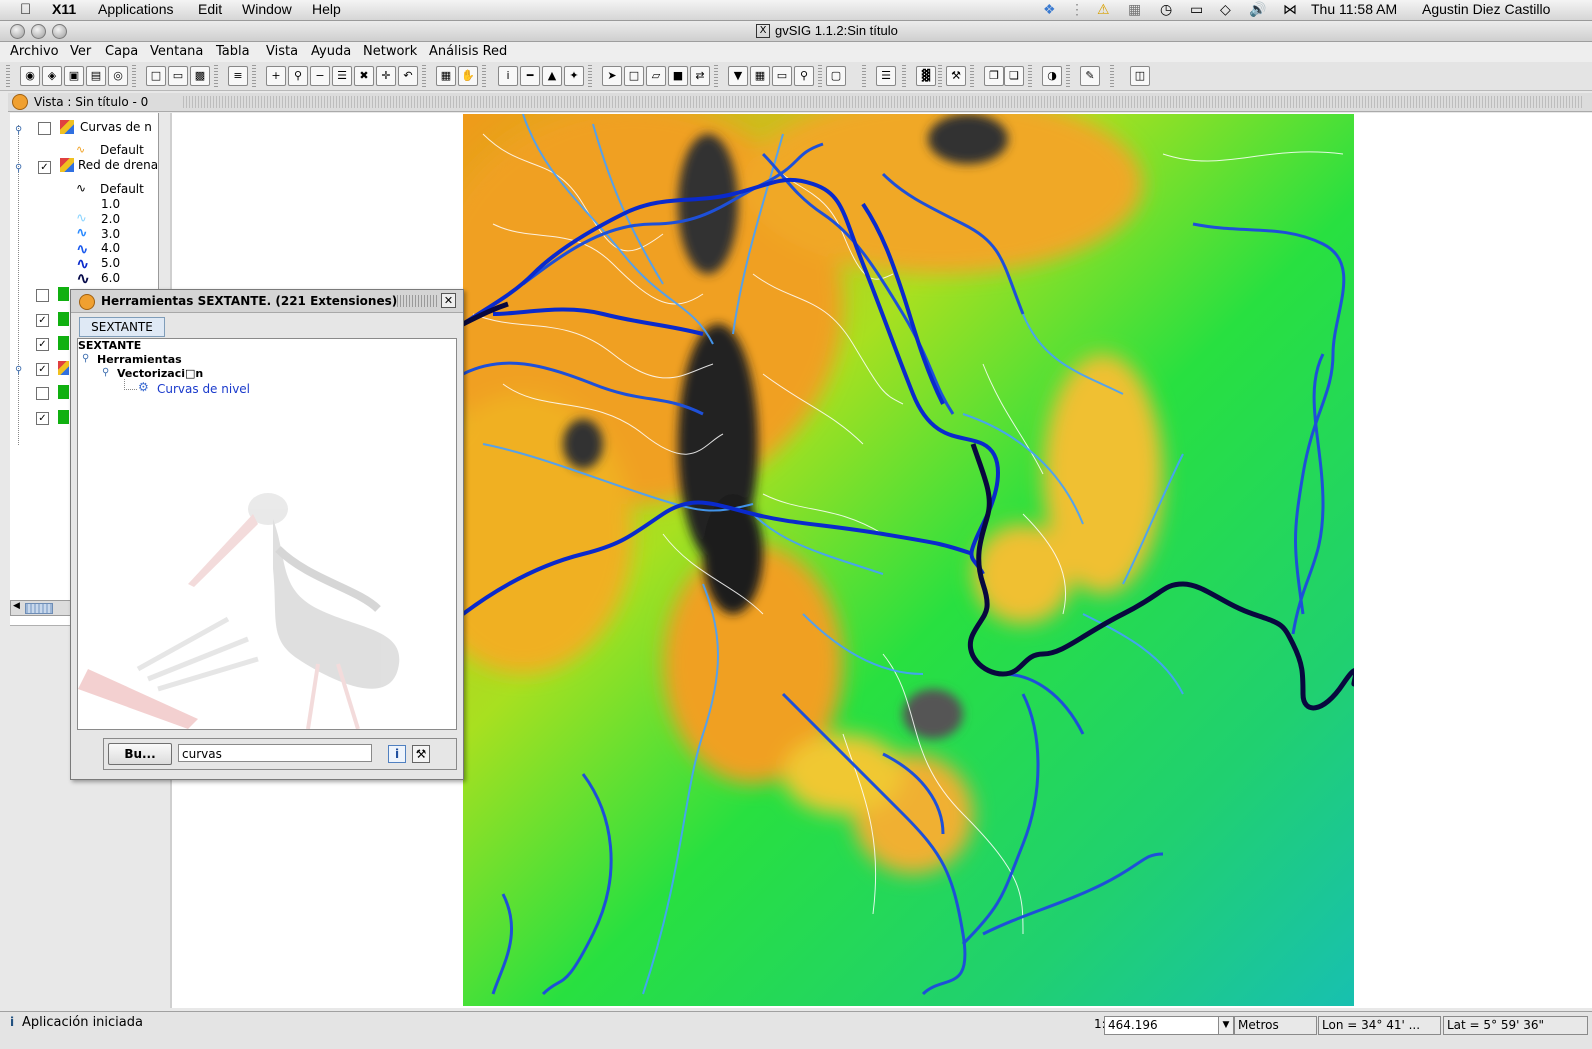  Describe the element at coordinates (574, 76) in the screenshot. I see `hyperlink-icon: ✦` at that location.